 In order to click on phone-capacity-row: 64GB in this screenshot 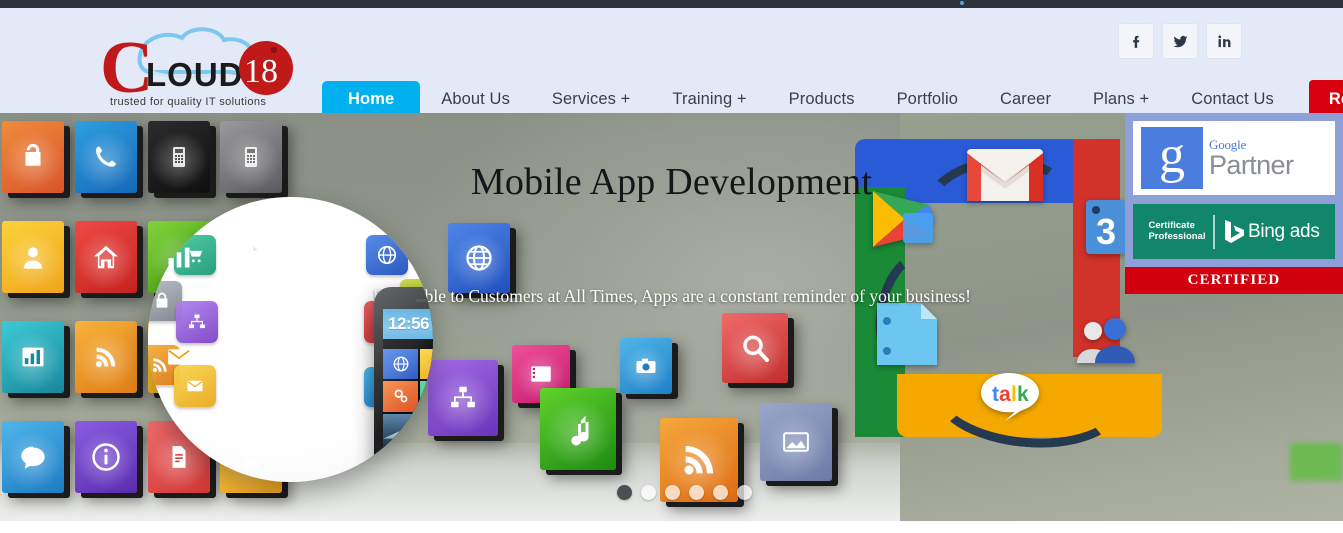, I will do `click(408, 292)`.